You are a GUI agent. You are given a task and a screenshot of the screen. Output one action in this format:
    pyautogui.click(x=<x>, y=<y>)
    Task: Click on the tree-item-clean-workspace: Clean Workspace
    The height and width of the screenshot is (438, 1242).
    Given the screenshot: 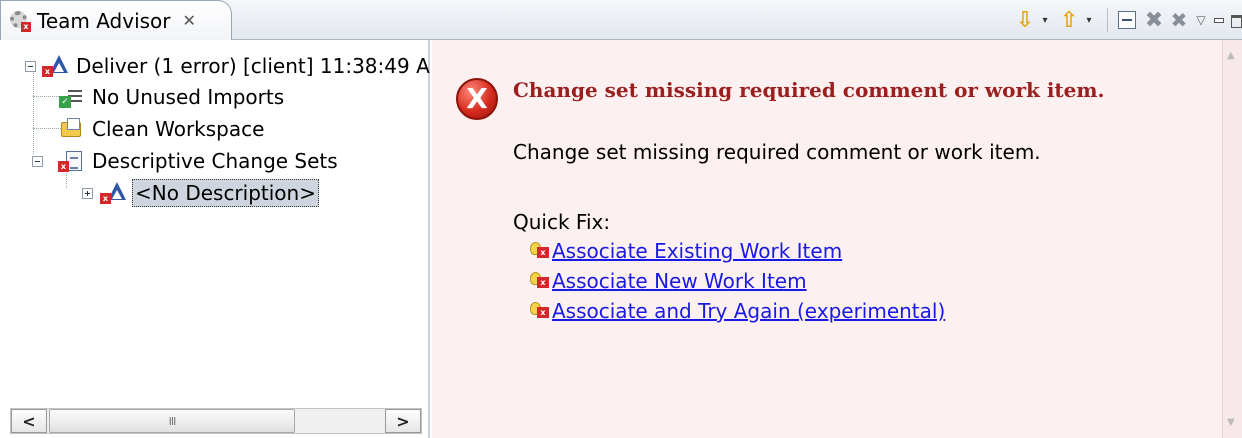 What is the action you would take?
    pyautogui.click(x=162, y=129)
    